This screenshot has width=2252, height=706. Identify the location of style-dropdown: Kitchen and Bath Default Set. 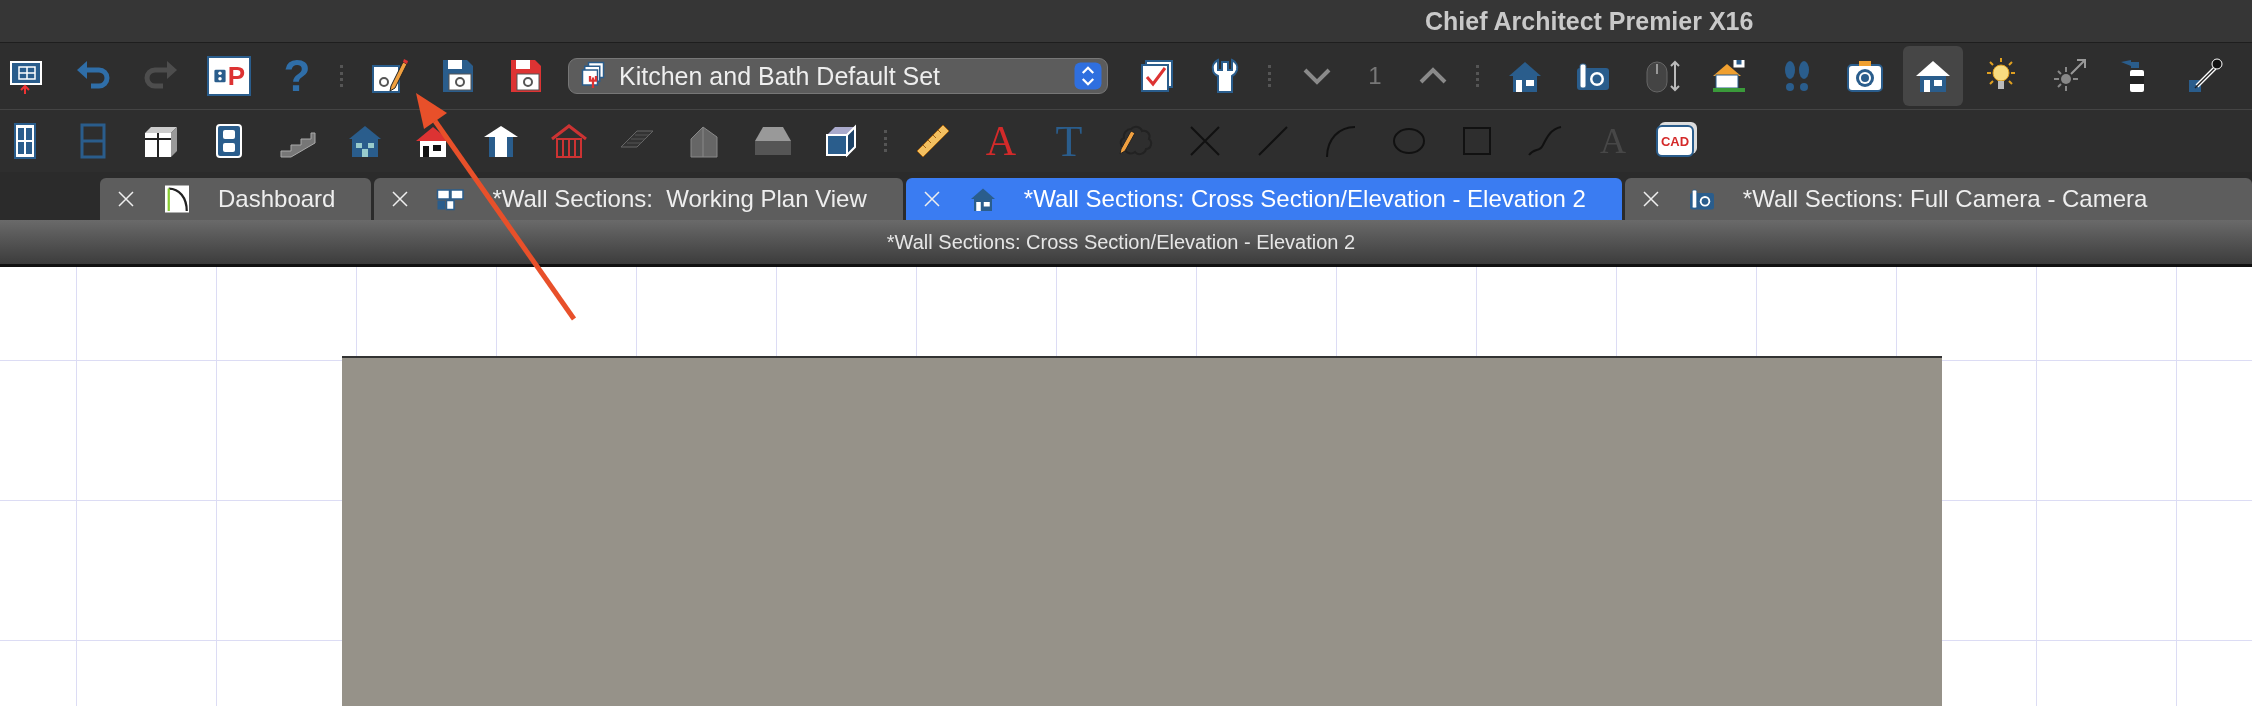
(838, 76).